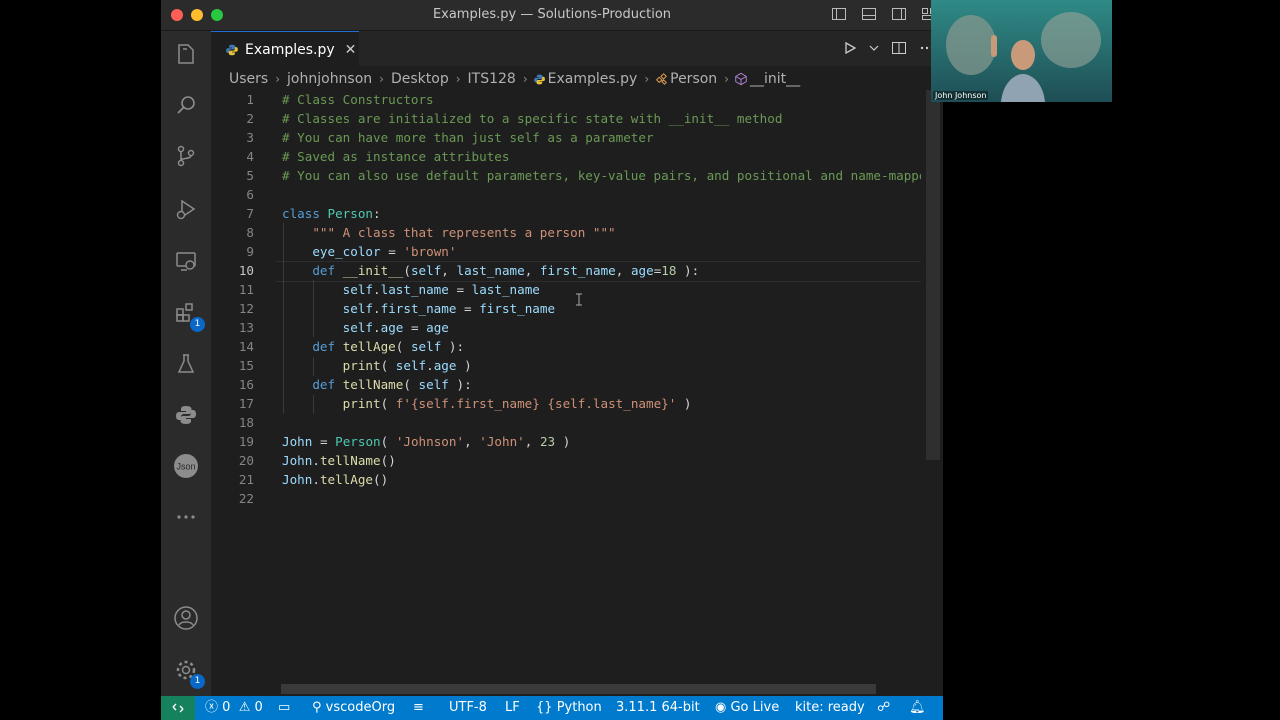 Image resolution: width=1280 pixels, height=720 pixels. What do you see at coordinates (569, 708) in the screenshot?
I see `language-indicator: {} Python` at bounding box center [569, 708].